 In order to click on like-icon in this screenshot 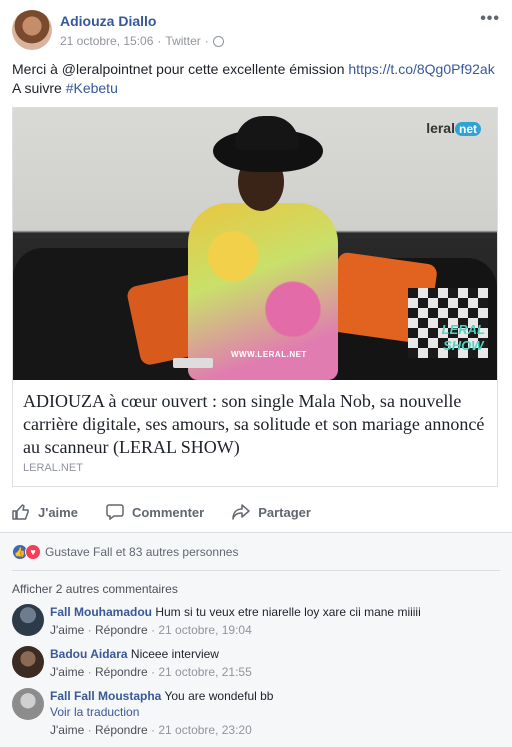, I will do `click(20, 512)`.